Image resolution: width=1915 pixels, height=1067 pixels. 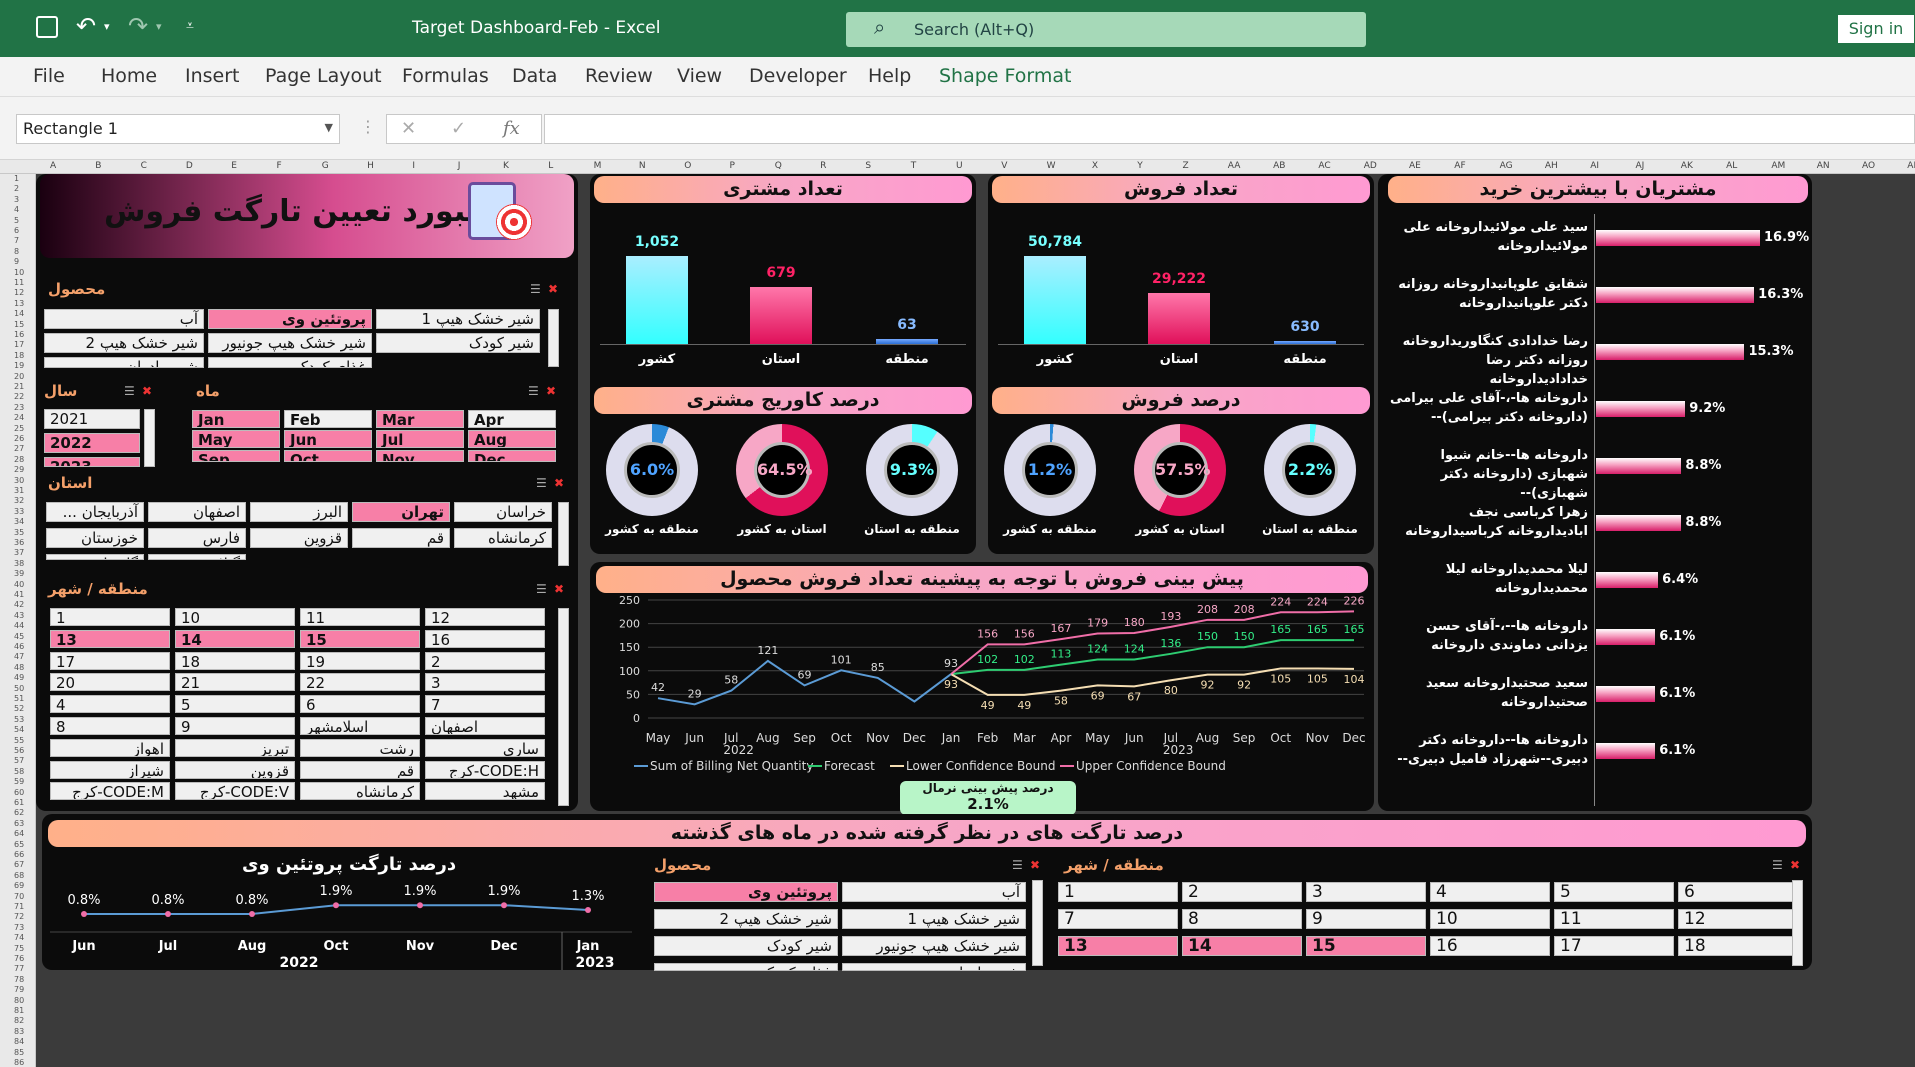 I want to click on row-header: 86, so click(x=19, y=1062).